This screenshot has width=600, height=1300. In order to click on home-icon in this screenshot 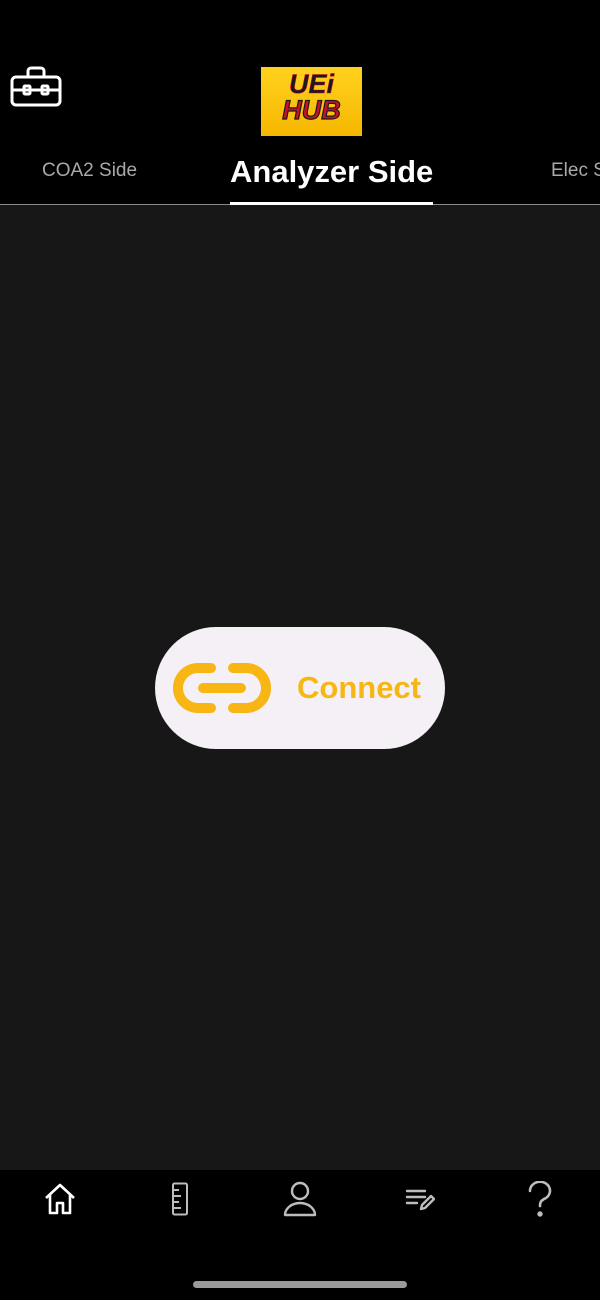, I will do `click(60, 1199)`.